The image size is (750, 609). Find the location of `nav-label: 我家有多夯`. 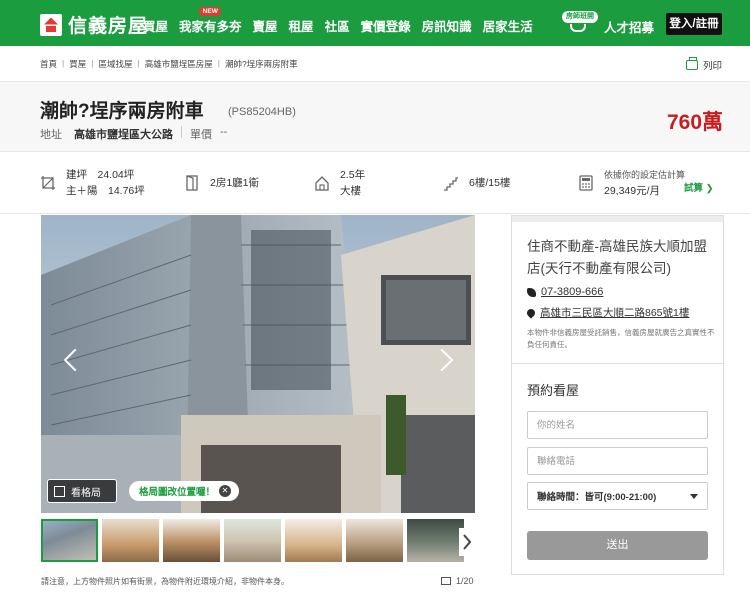

nav-label: 我家有多夯 is located at coordinates (210, 27).